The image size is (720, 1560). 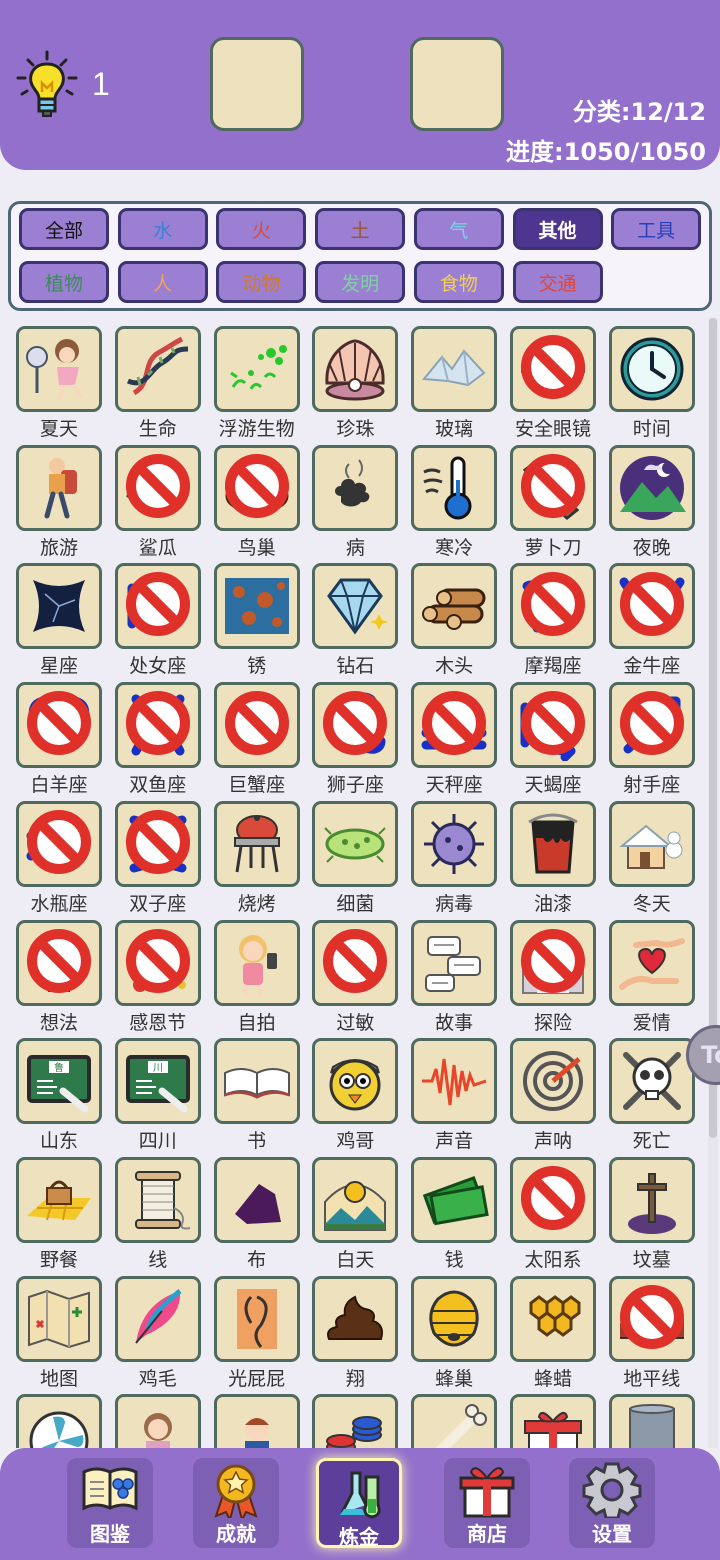 I want to click on filter-chip: 人, so click(x=162, y=282).